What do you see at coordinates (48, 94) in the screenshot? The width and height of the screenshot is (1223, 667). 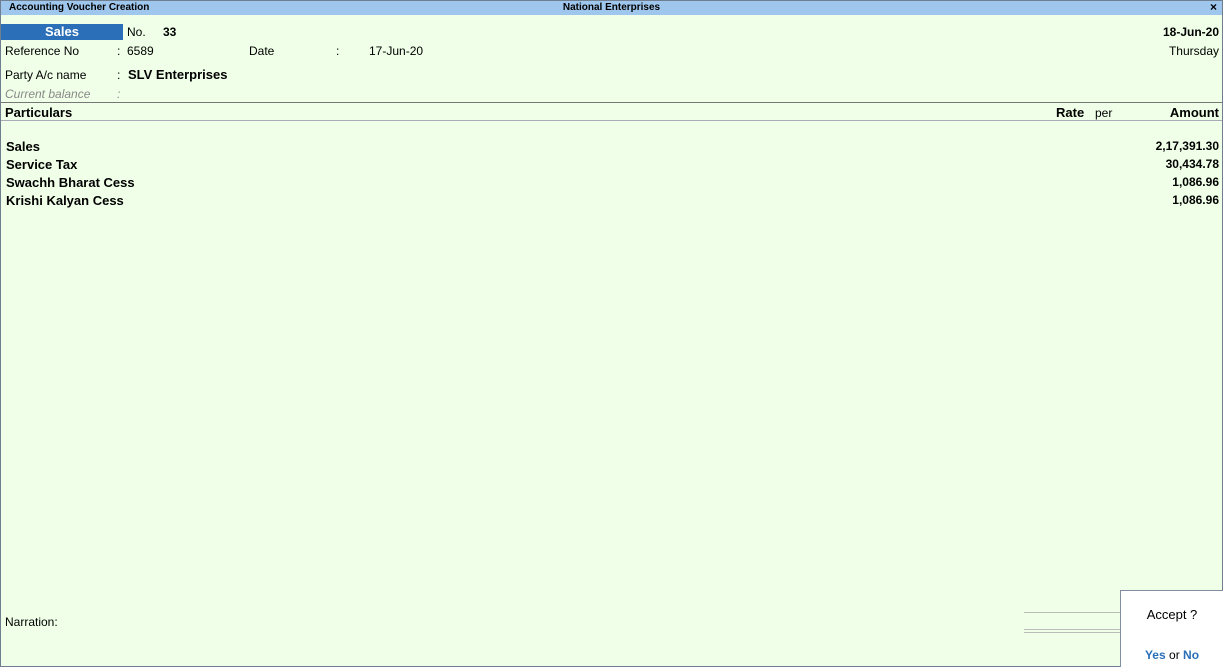 I see `current-balance-label: Current balance` at bounding box center [48, 94].